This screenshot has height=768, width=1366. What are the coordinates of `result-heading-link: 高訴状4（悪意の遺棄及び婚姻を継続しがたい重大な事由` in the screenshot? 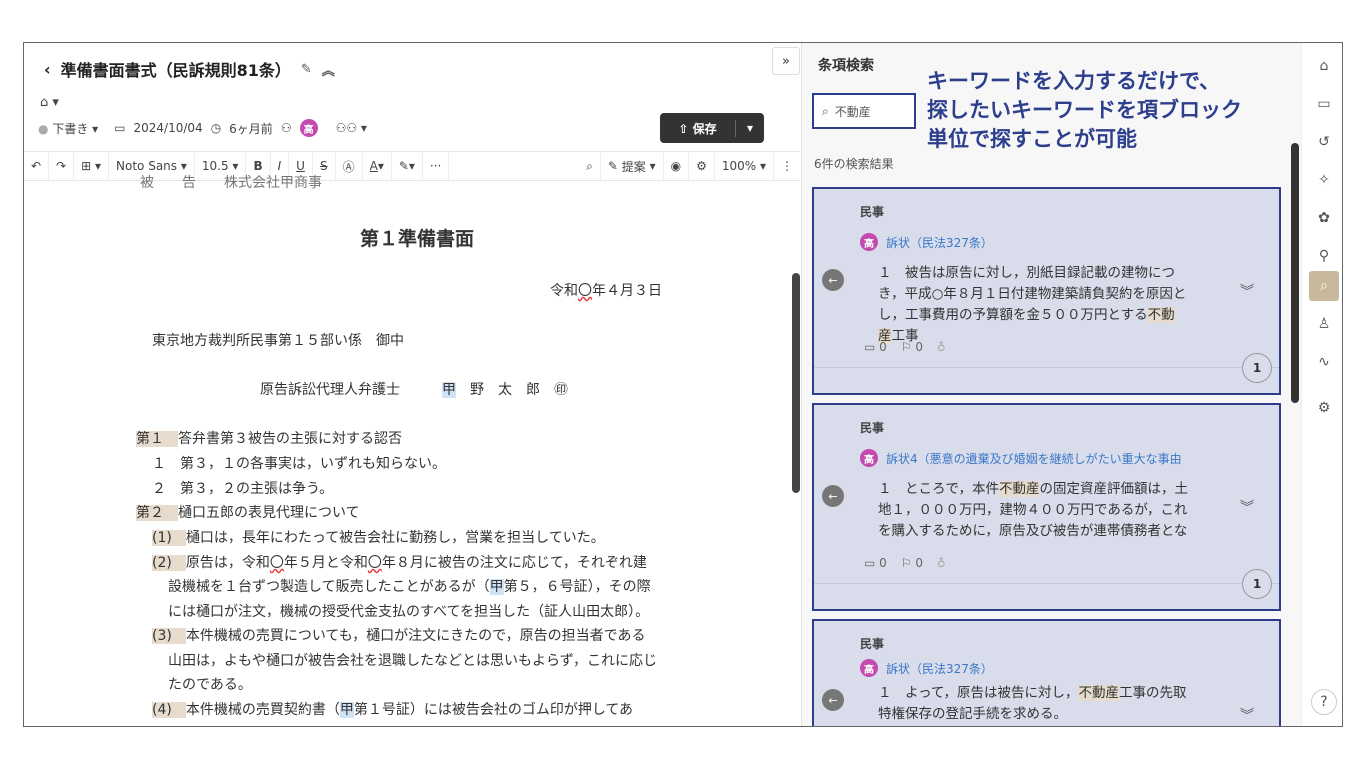 It's located at (1021, 458).